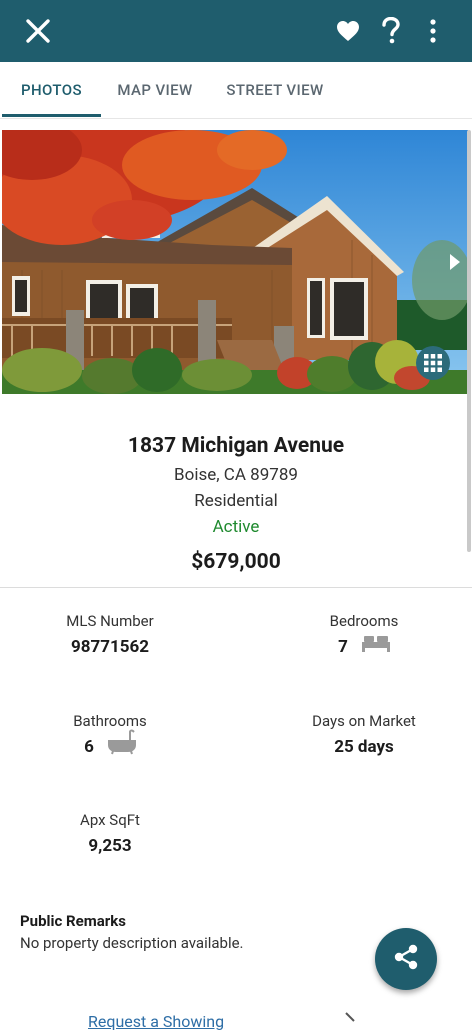 This screenshot has height=1031, width=472. I want to click on chevron-right-icon, so click(350, 1019).